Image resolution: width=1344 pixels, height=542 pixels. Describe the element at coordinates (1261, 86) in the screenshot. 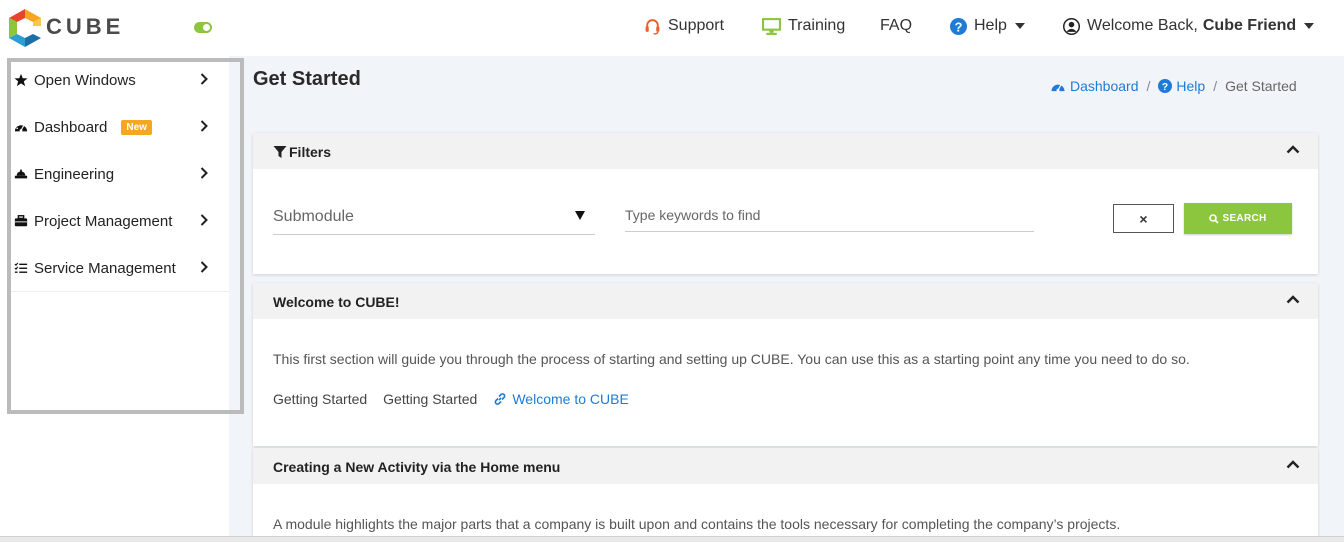

I see `breadcrumb-current: Get Started` at that location.